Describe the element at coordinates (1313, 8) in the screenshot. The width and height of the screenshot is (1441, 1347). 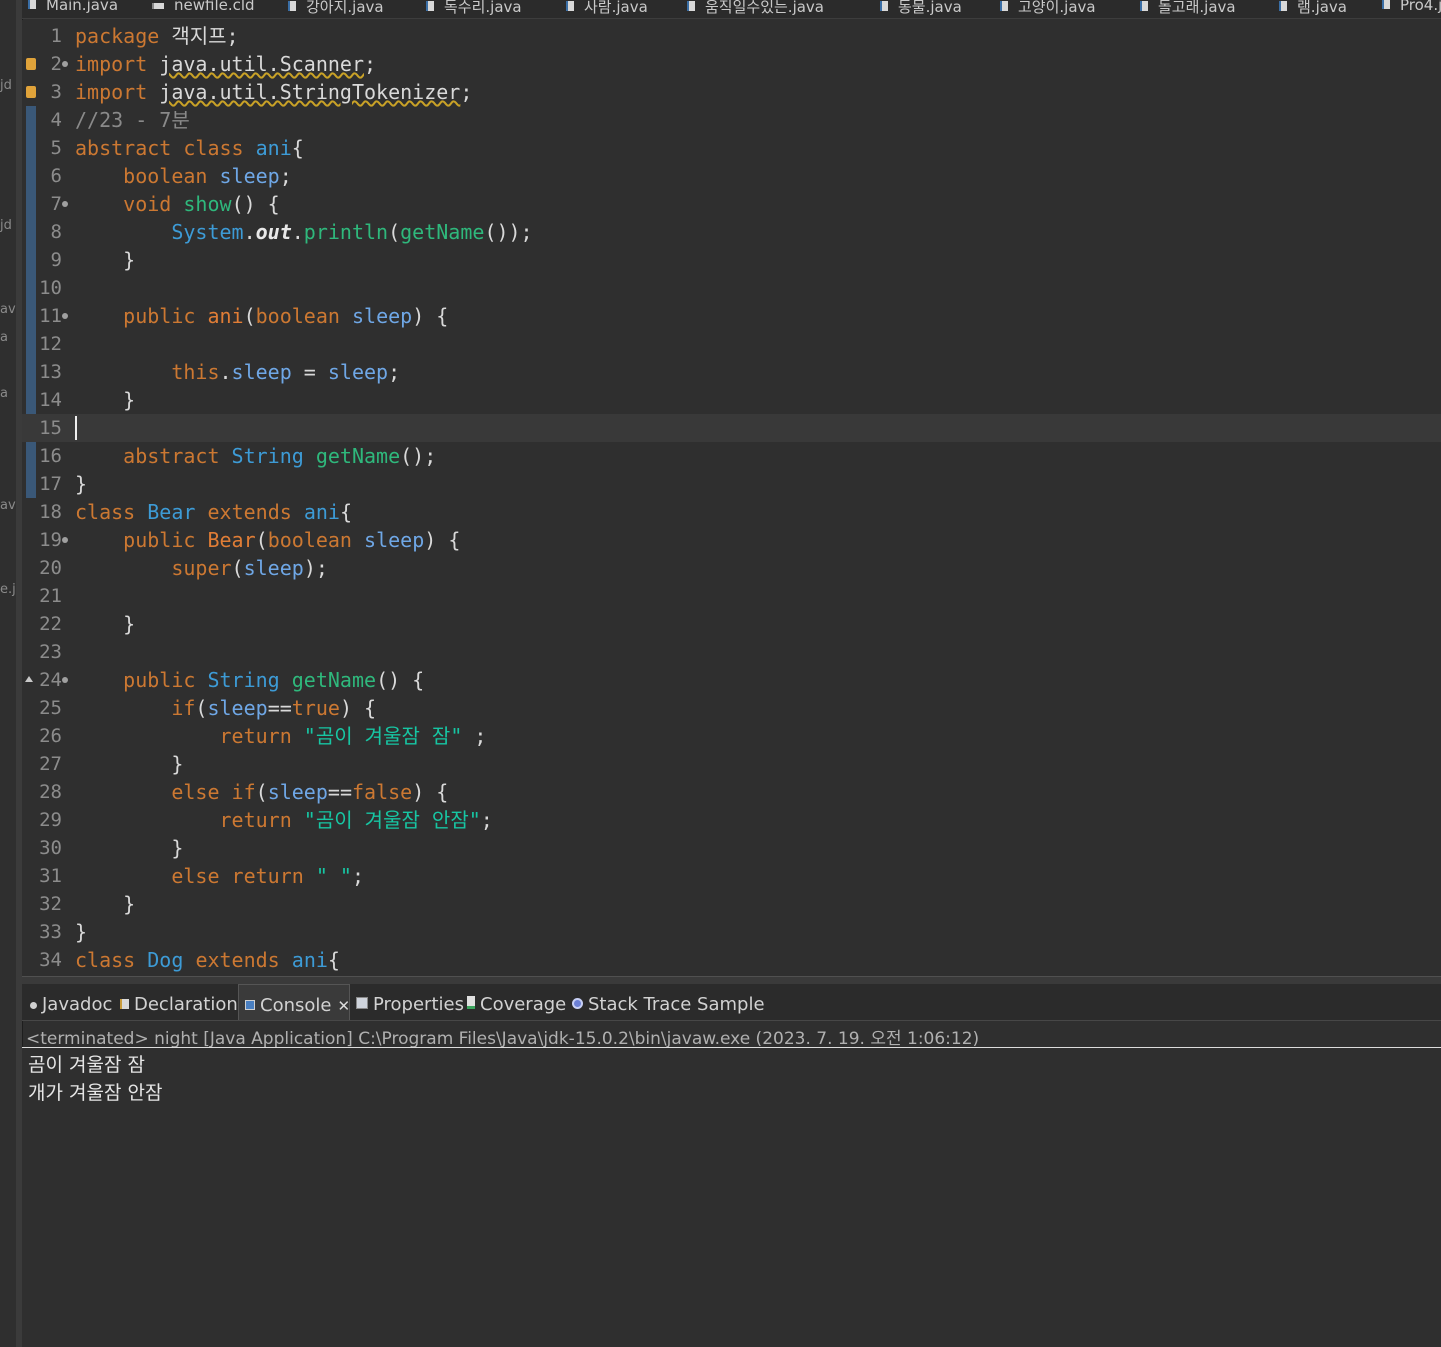
I see `editor-tab: 램.java` at that location.